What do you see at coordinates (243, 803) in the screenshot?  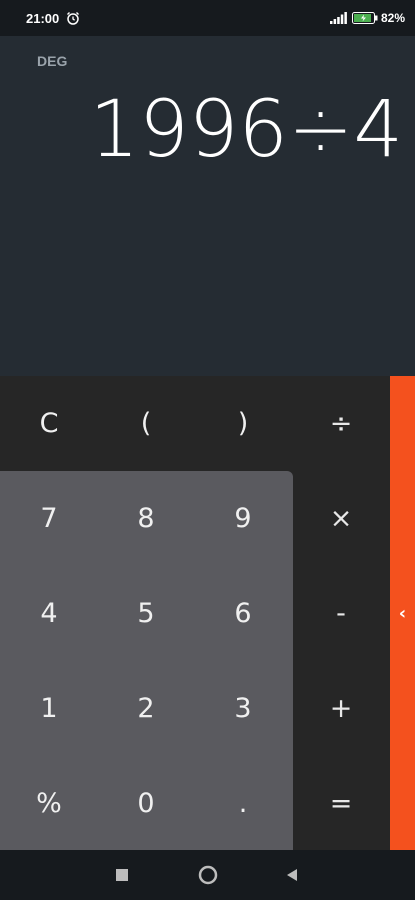 I see `decimal-button: .` at bounding box center [243, 803].